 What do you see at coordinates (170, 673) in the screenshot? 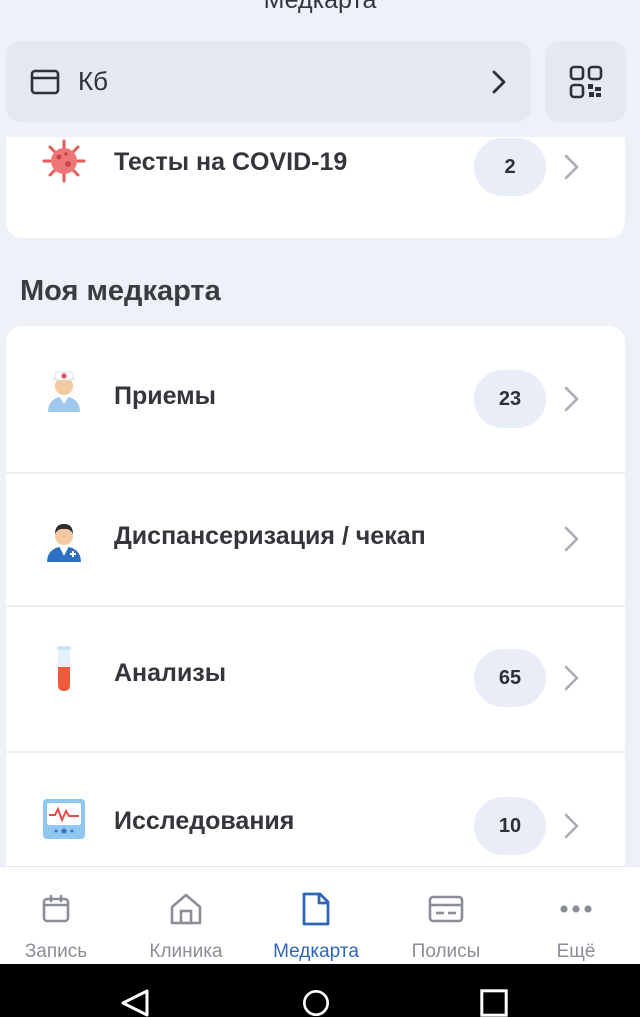
I see `list-item-label: Анализы` at bounding box center [170, 673].